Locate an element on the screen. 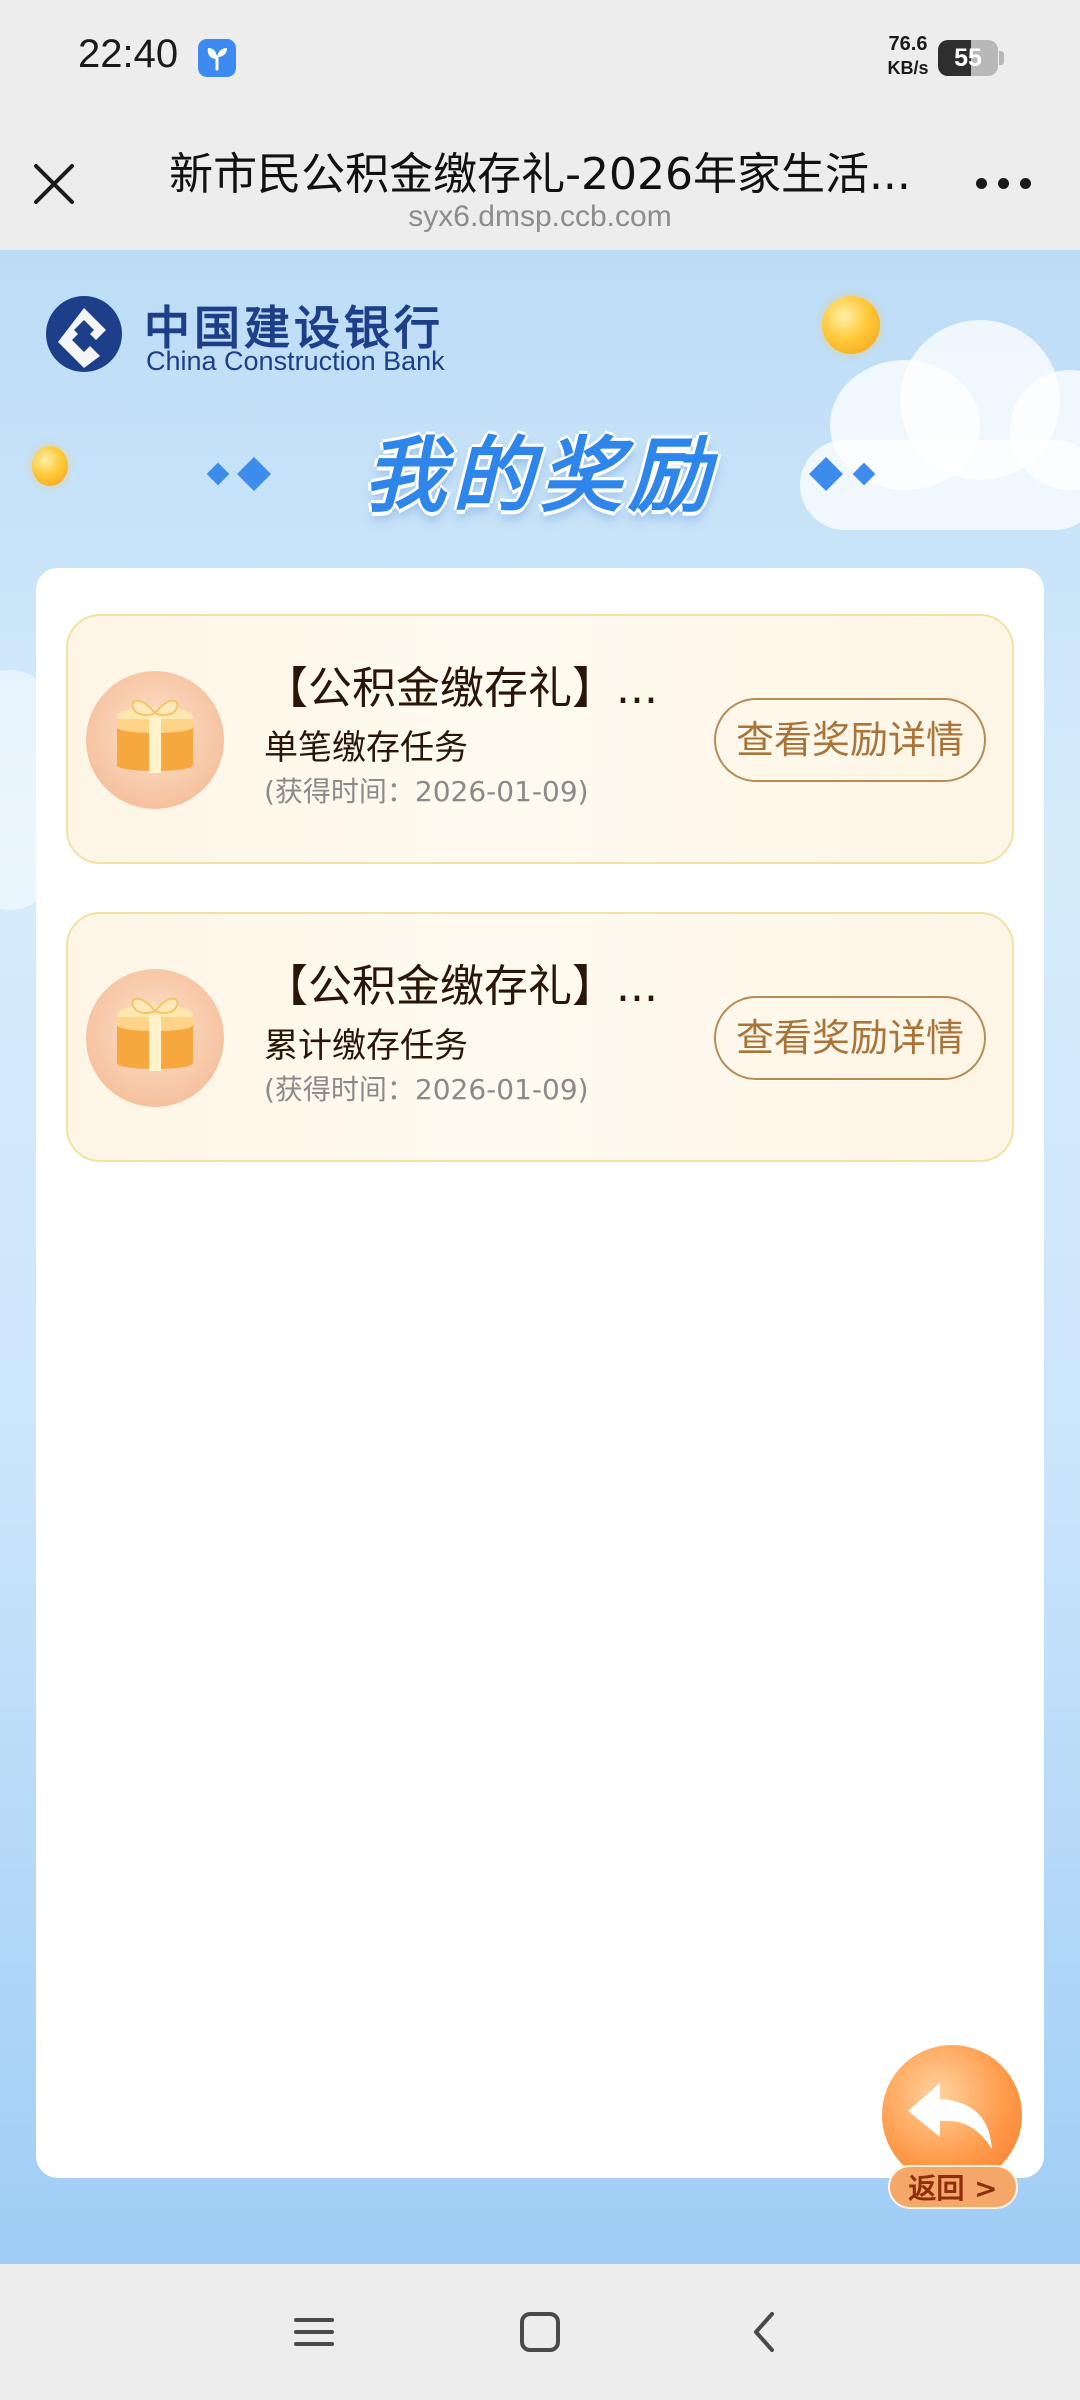 The width and height of the screenshot is (1080, 2400). status-time: 22:40 is located at coordinates (128, 54).